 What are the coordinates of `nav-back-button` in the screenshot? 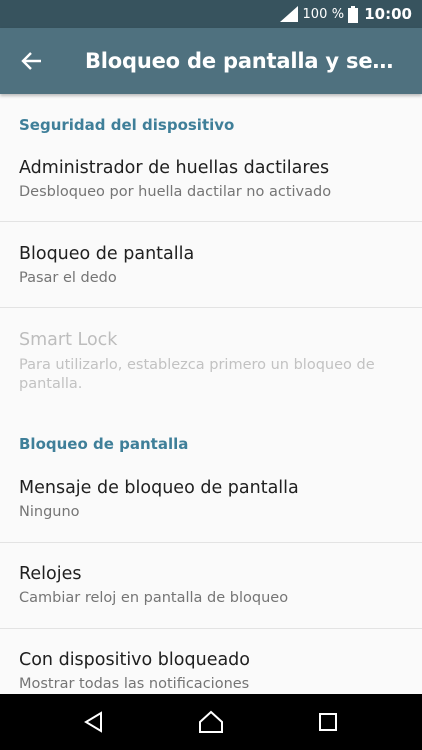 It's located at (94, 722).